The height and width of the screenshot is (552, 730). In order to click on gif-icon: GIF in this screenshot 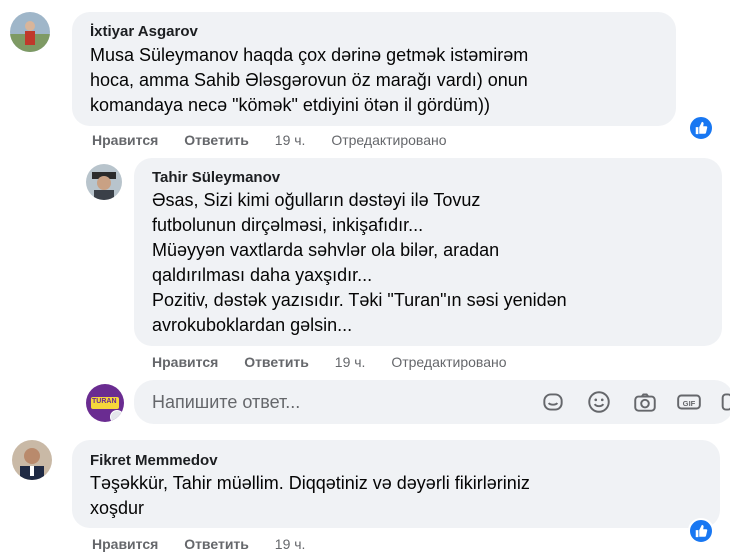, I will do `click(689, 402)`.